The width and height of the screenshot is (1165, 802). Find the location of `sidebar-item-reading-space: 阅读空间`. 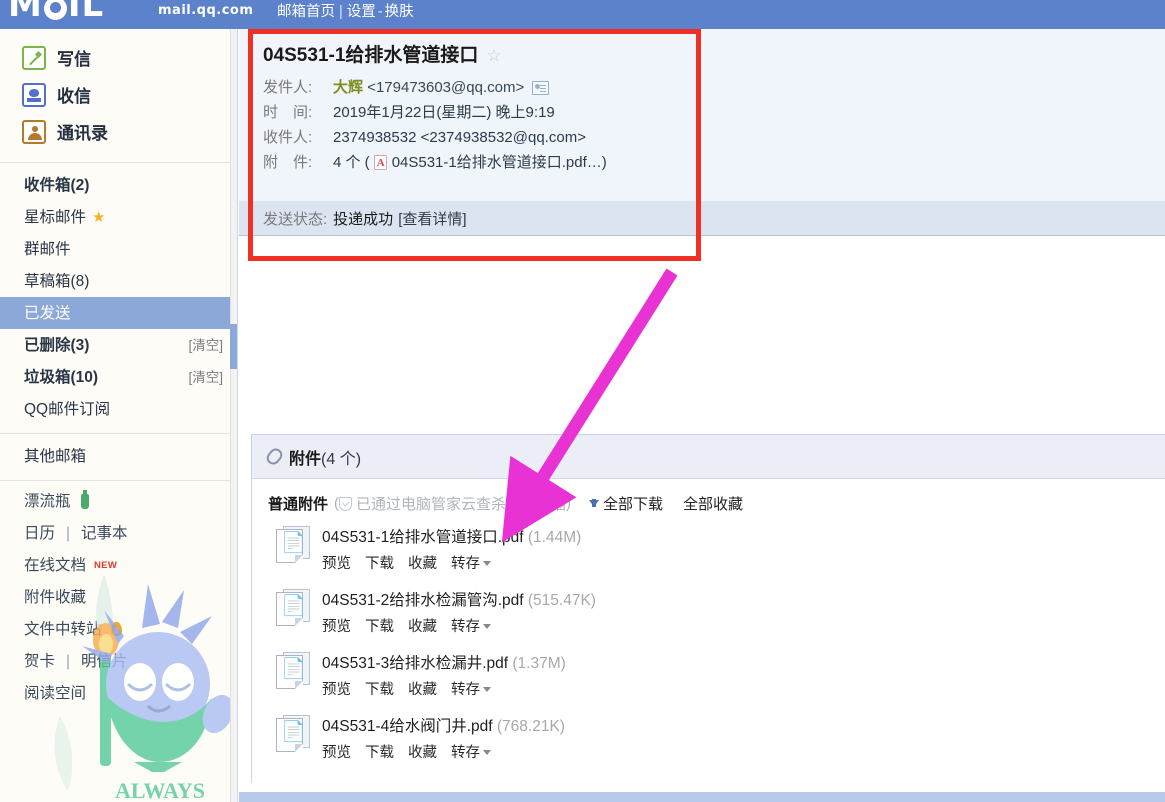

sidebar-item-reading-space: 阅读空间 is located at coordinates (118, 693).